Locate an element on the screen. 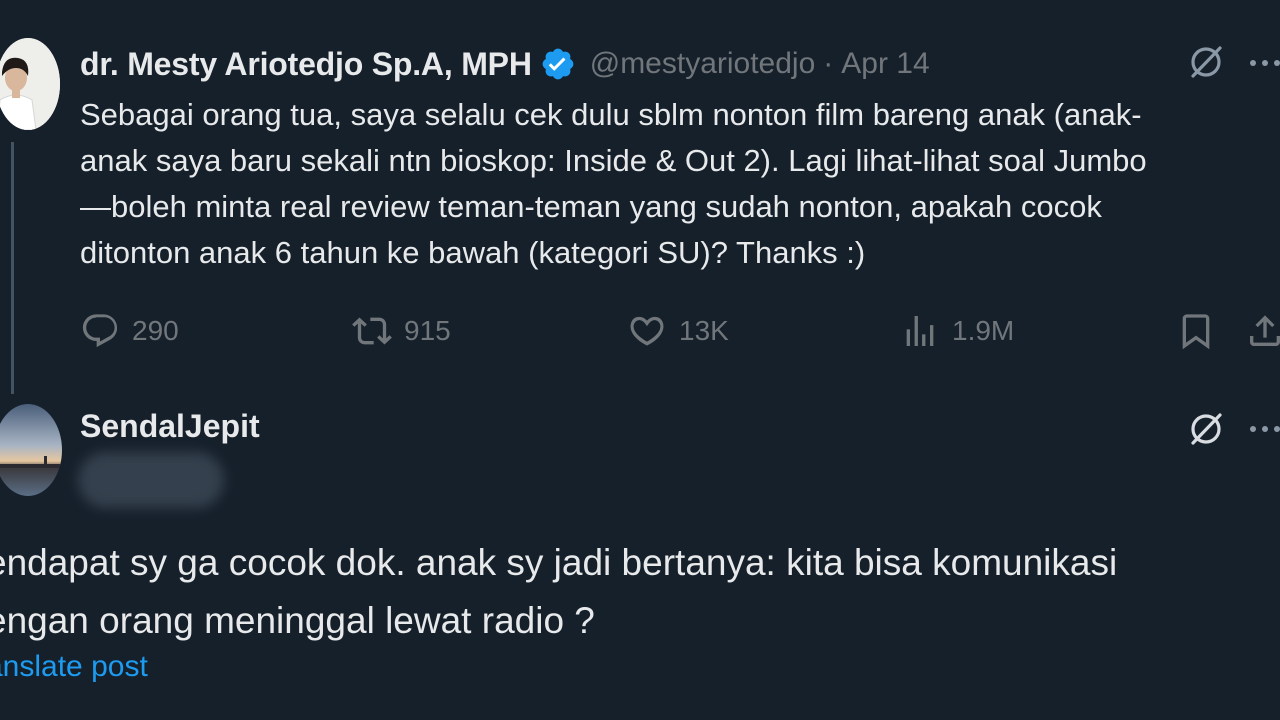 The height and width of the screenshot is (720, 1280). reply-avatar is located at coordinates (31, 450).